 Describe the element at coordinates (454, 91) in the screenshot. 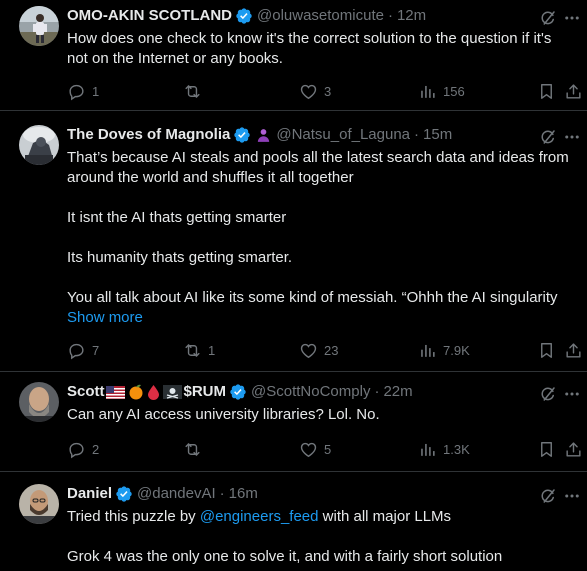

I see `view-count: 156` at that location.